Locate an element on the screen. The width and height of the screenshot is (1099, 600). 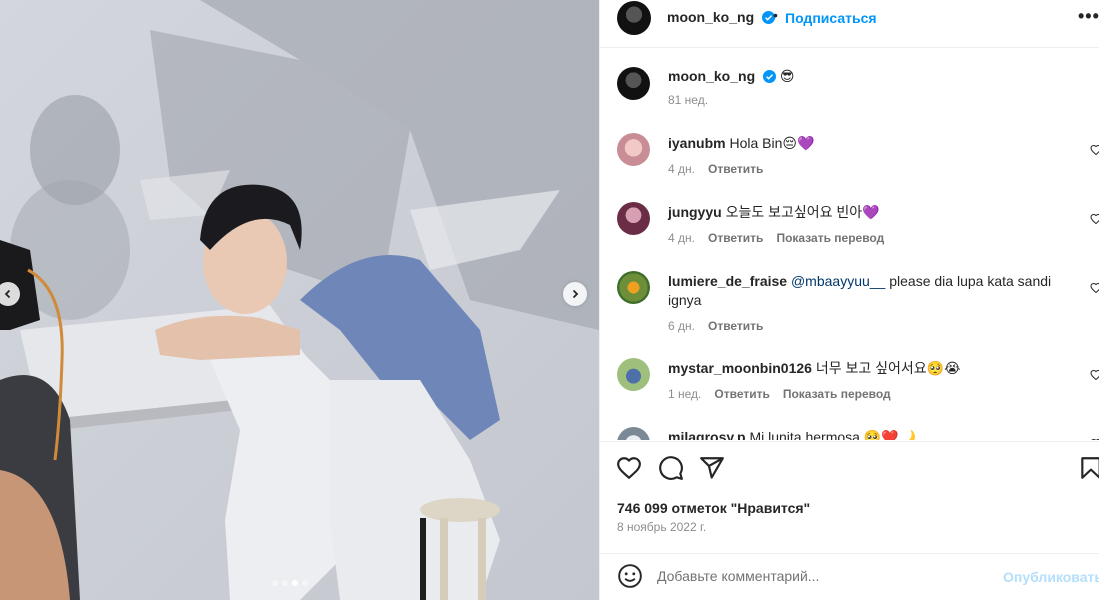
comment-age: 1 нед. is located at coordinates (685, 394).